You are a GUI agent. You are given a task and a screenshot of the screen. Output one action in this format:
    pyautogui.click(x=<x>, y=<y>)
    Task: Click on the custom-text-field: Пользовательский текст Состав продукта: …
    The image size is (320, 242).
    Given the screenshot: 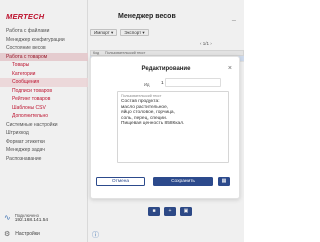 What is the action you would take?
    pyautogui.click(x=173, y=127)
    